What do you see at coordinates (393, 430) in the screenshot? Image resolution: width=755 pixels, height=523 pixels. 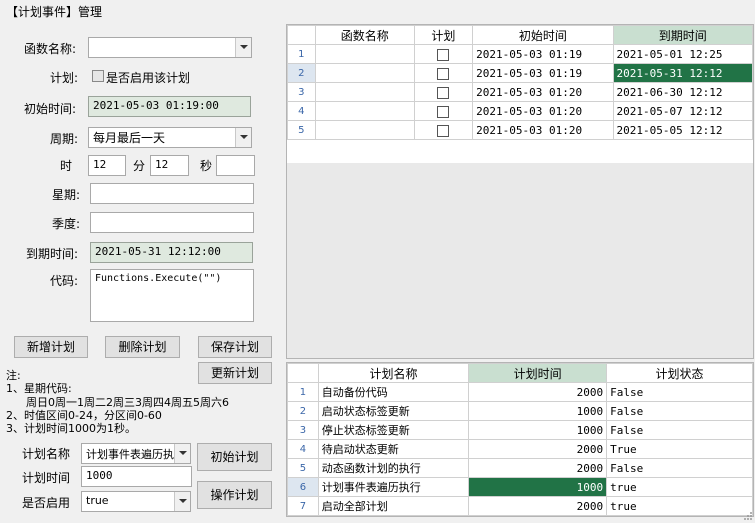 I see `cell-plan-name: 停止状态标签更新` at bounding box center [393, 430].